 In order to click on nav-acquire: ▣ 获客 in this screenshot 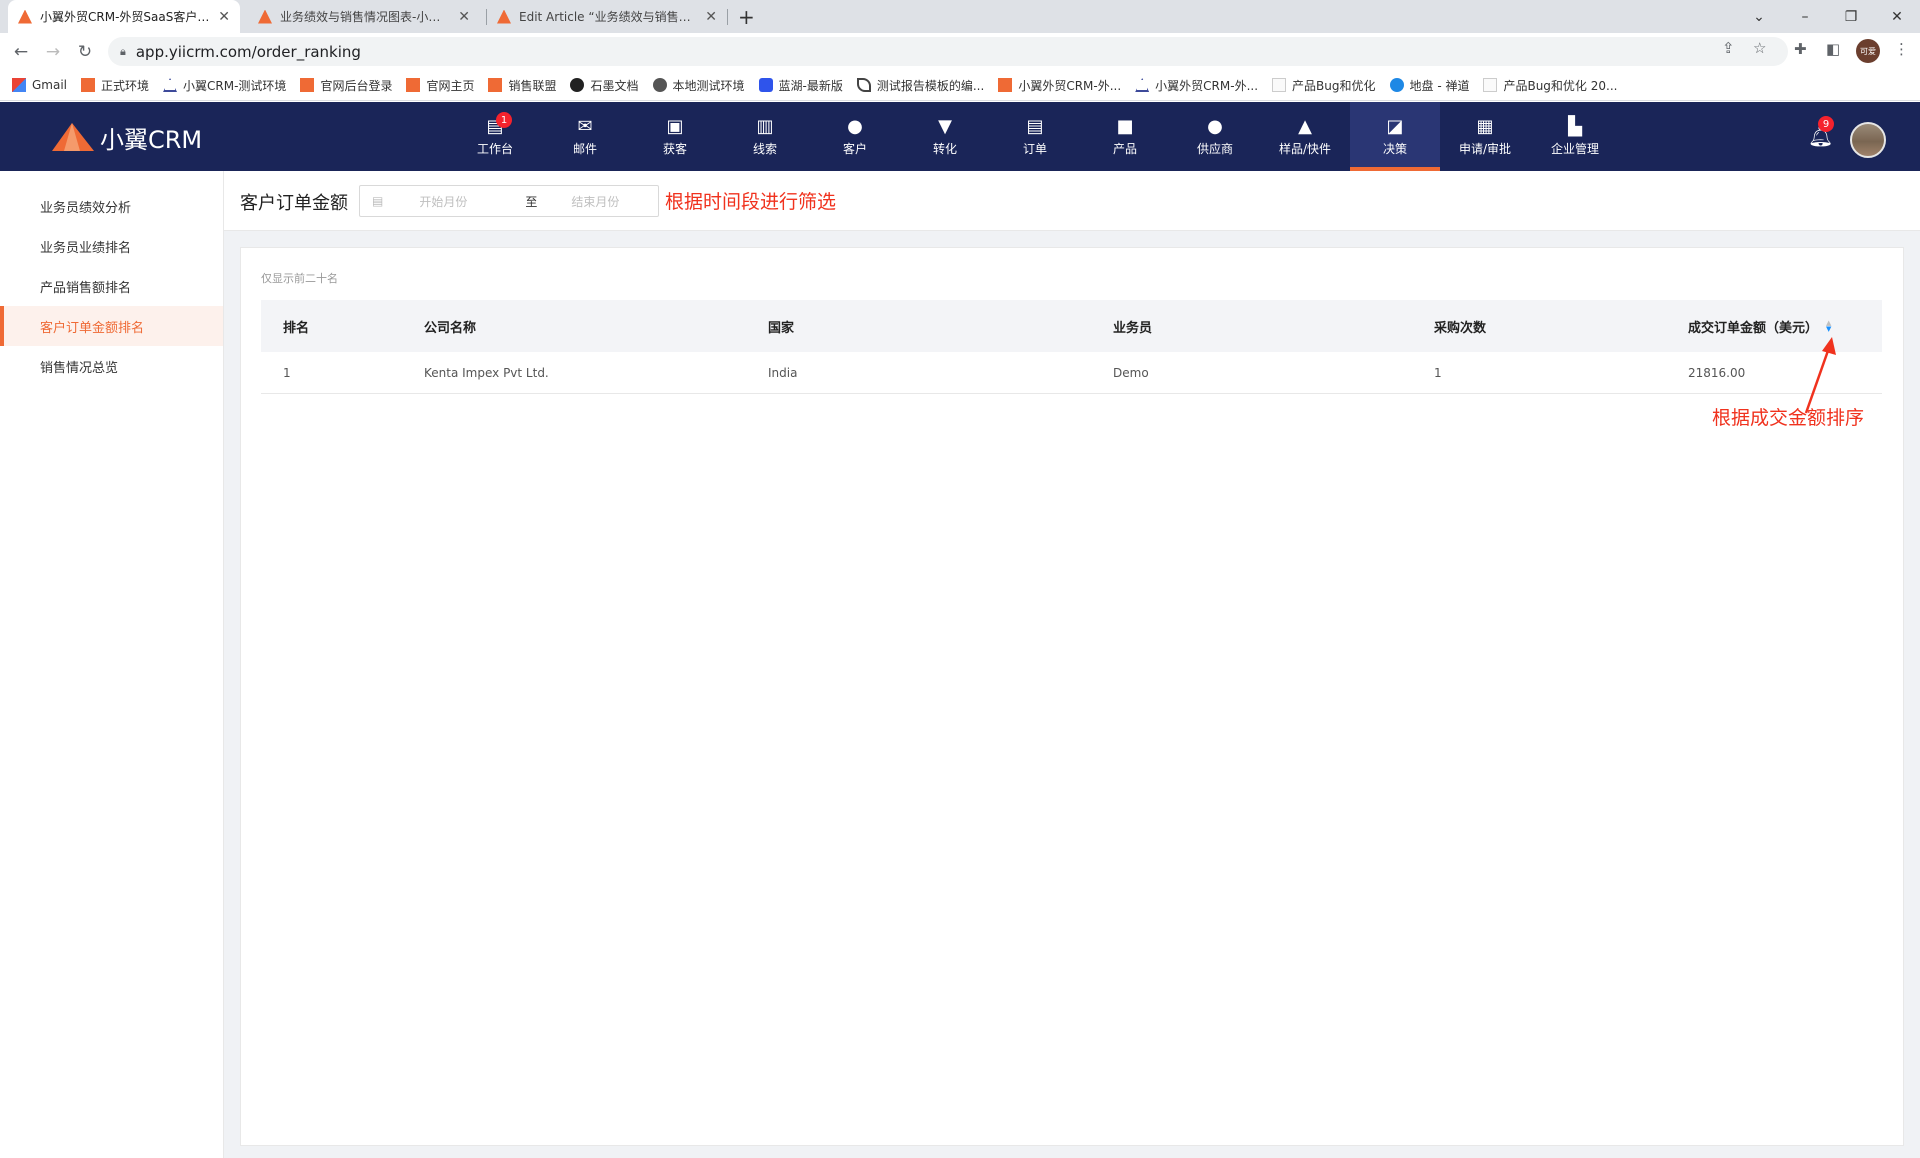, I will do `click(675, 136)`.